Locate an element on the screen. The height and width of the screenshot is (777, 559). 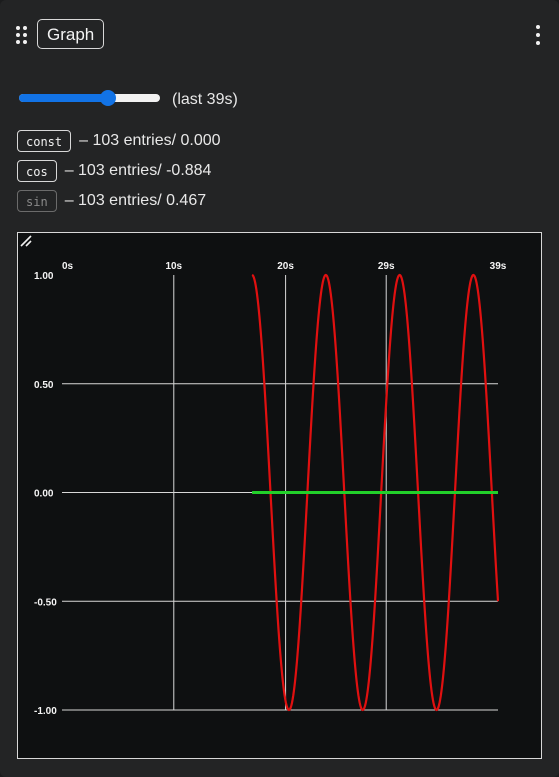
slider-fill is located at coordinates (63, 98).